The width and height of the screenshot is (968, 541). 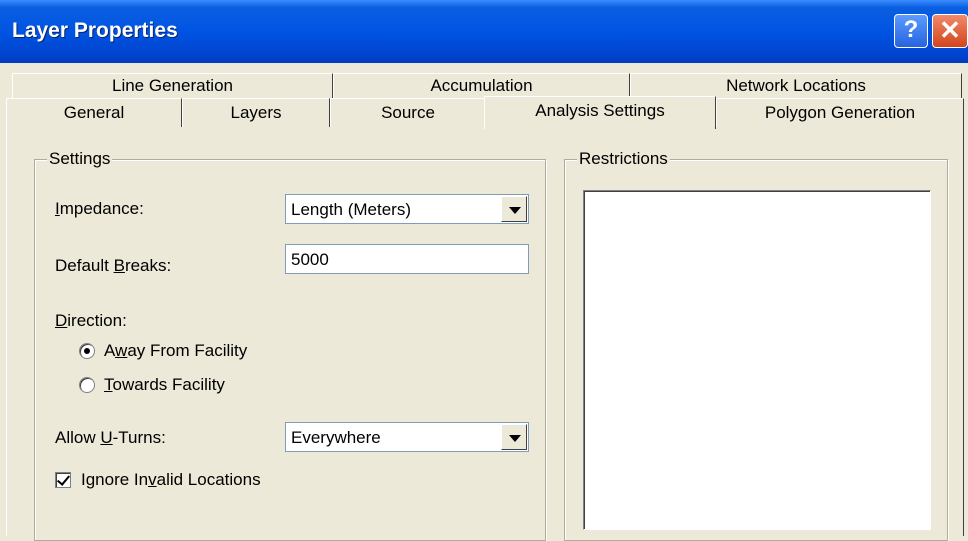 I want to click on tab-network-locations: Network Locations, so click(x=796, y=85).